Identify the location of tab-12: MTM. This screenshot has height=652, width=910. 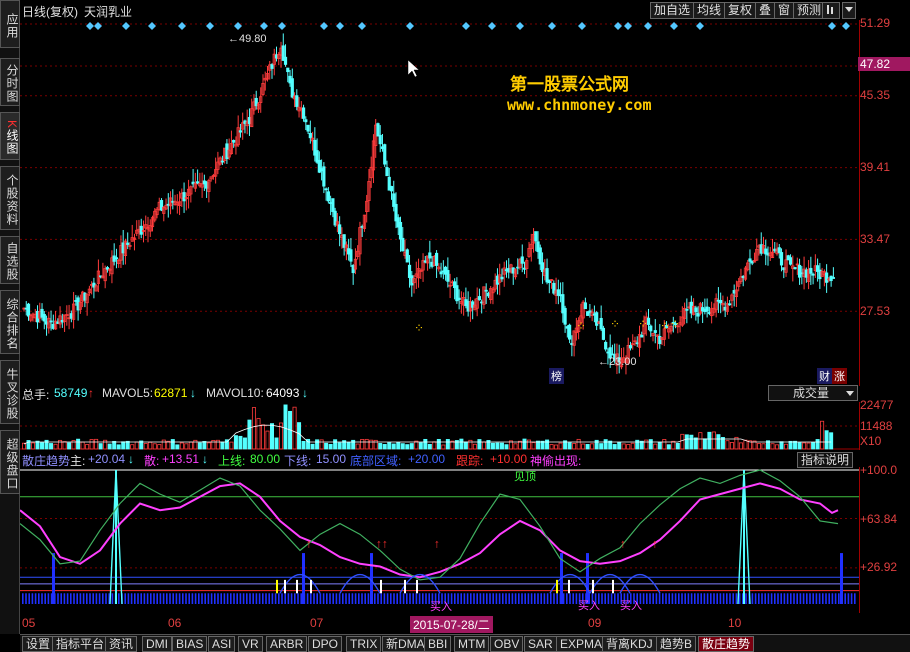
(472, 644).